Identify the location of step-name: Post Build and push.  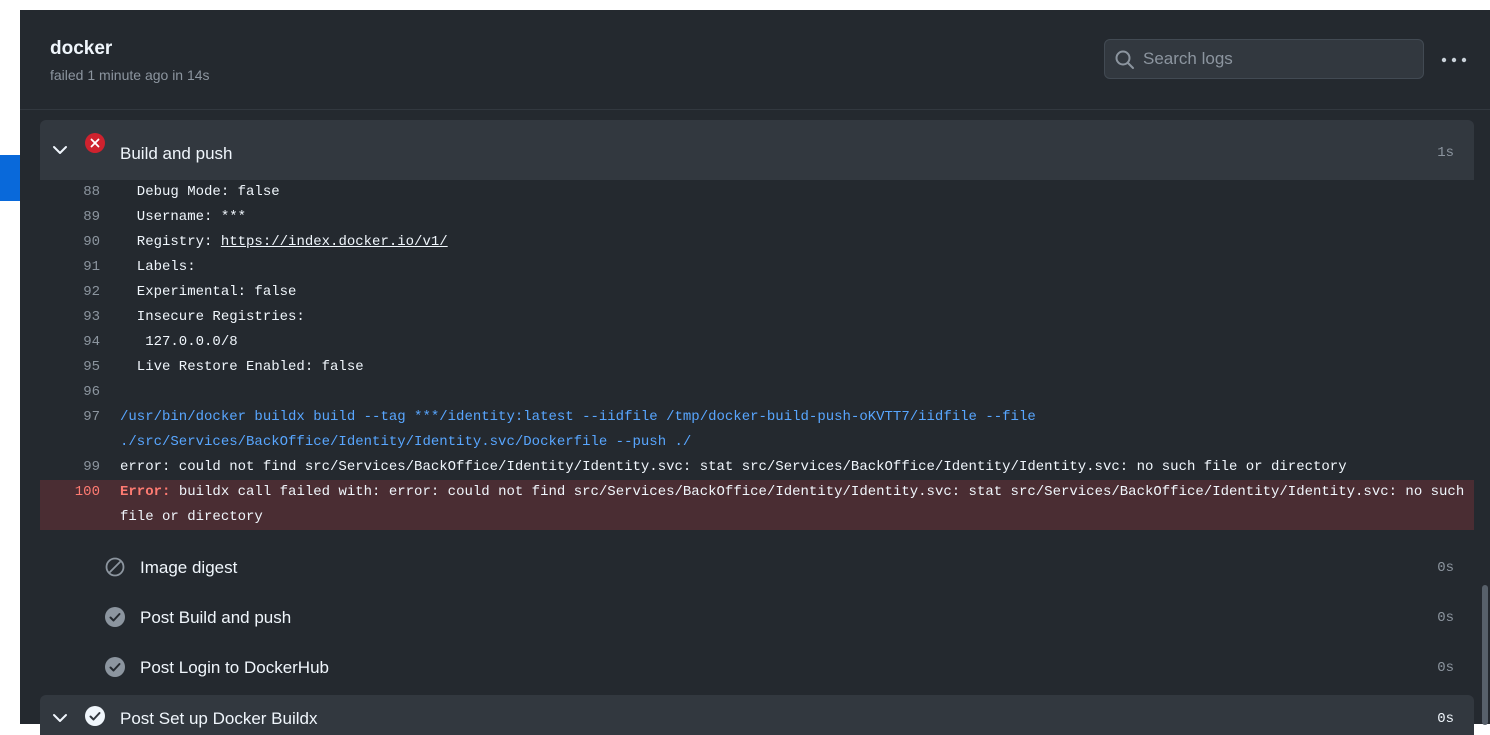
(216, 617).